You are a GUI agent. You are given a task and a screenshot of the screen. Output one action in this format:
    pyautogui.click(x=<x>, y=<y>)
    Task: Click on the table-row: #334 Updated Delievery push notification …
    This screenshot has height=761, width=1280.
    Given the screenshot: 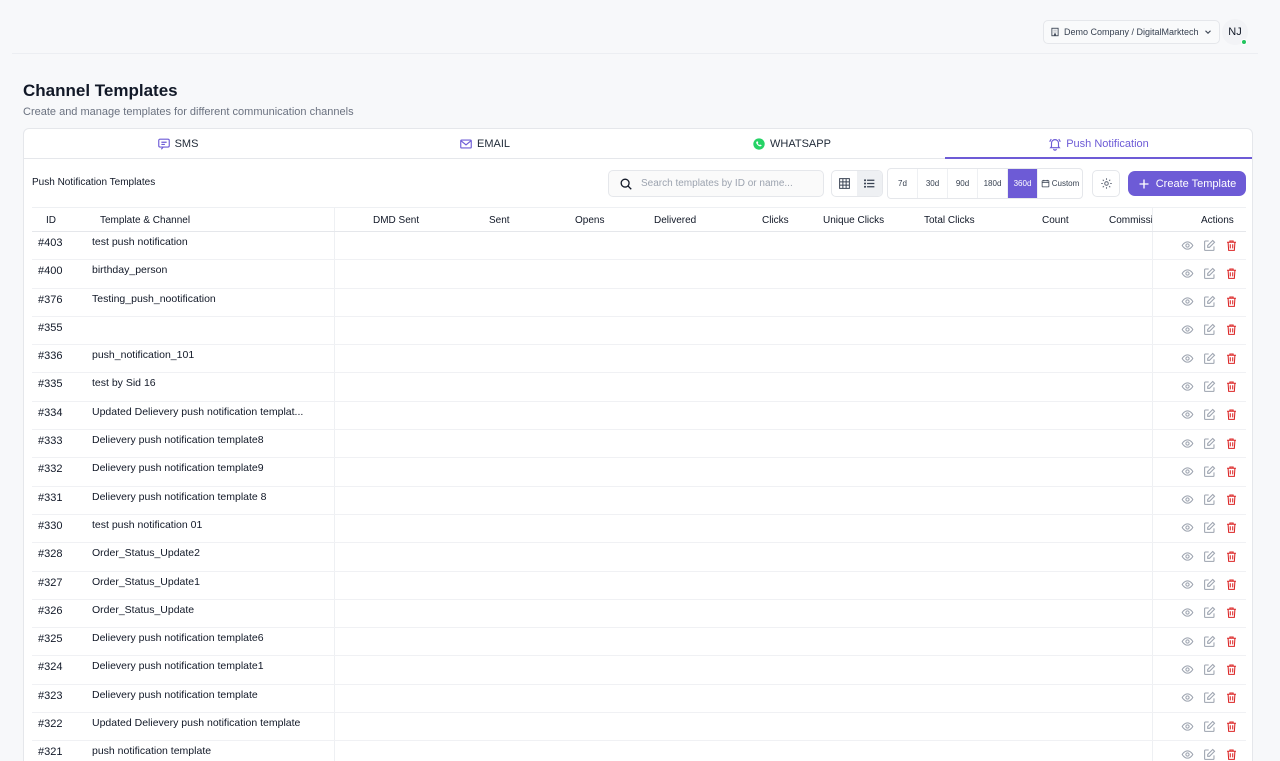 What is the action you would take?
    pyautogui.click(x=639, y=416)
    